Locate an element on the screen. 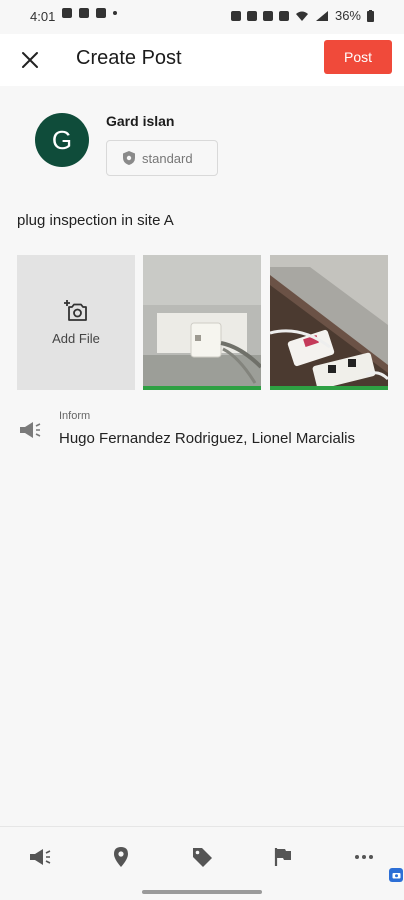 The height and width of the screenshot is (900, 404). post-text-input: plug inspection in site A is located at coordinates (202, 220).